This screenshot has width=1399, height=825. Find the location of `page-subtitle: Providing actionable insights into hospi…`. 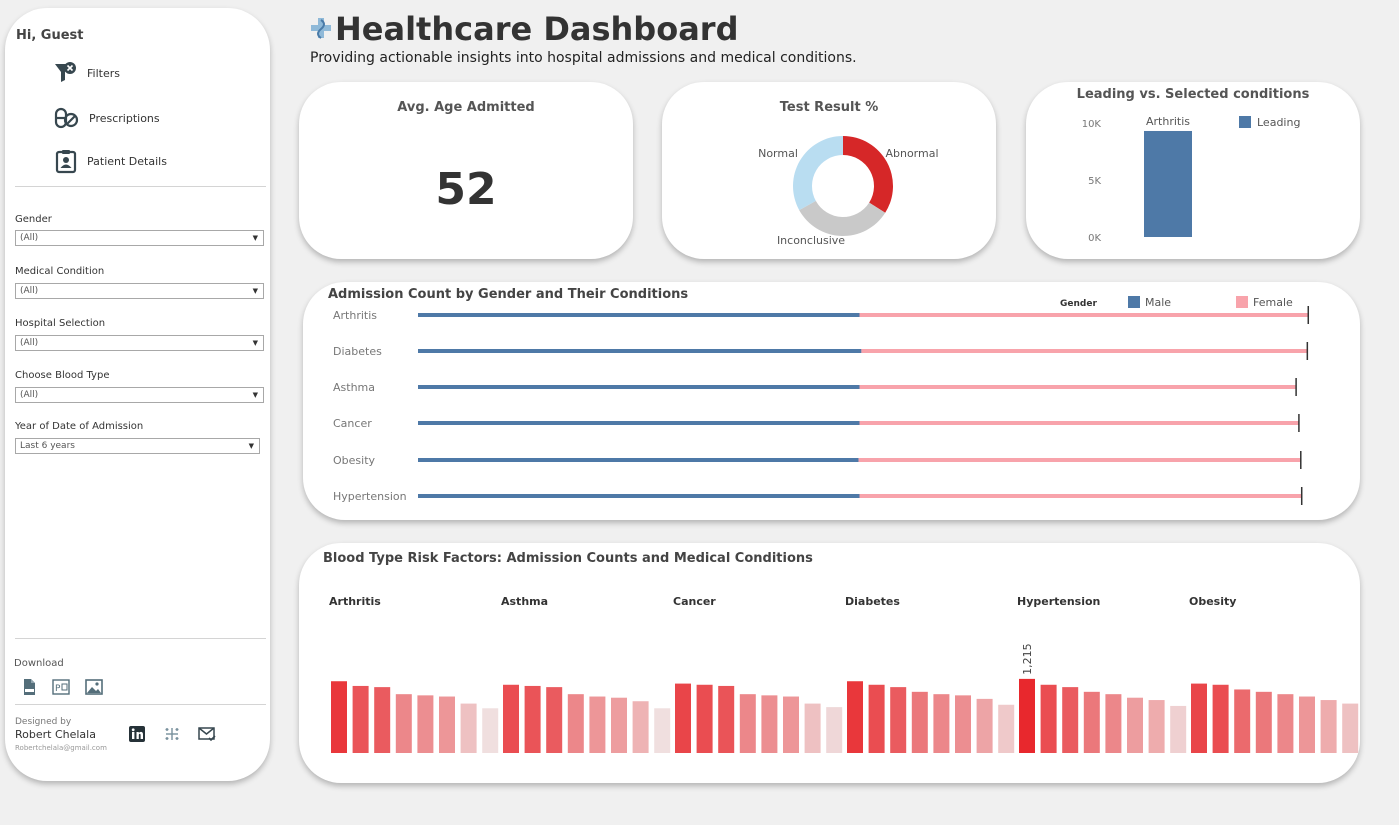

page-subtitle: Providing actionable insights into hospi… is located at coordinates (583, 58).